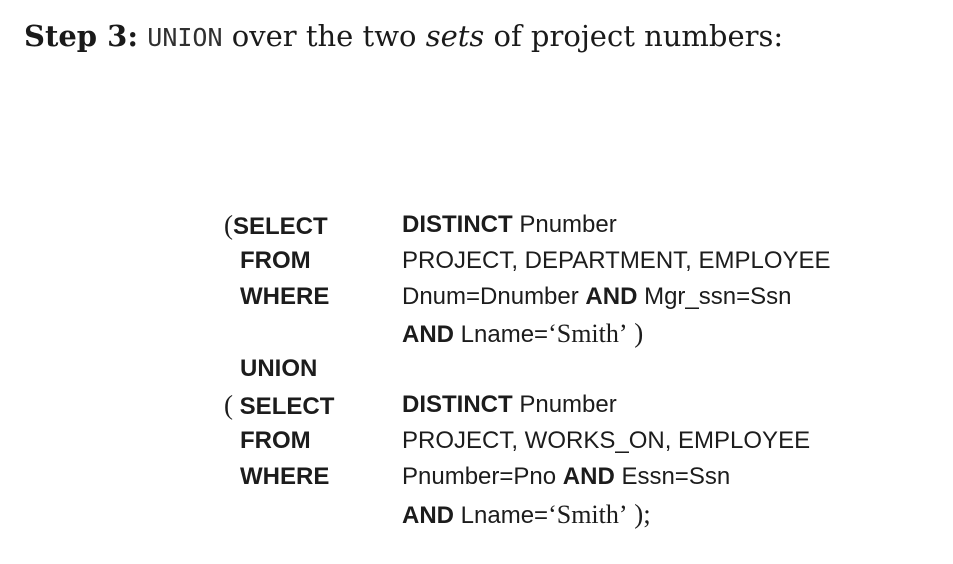  Describe the element at coordinates (428, 334) in the screenshot. I see `block1-and-kw2: AND` at that location.